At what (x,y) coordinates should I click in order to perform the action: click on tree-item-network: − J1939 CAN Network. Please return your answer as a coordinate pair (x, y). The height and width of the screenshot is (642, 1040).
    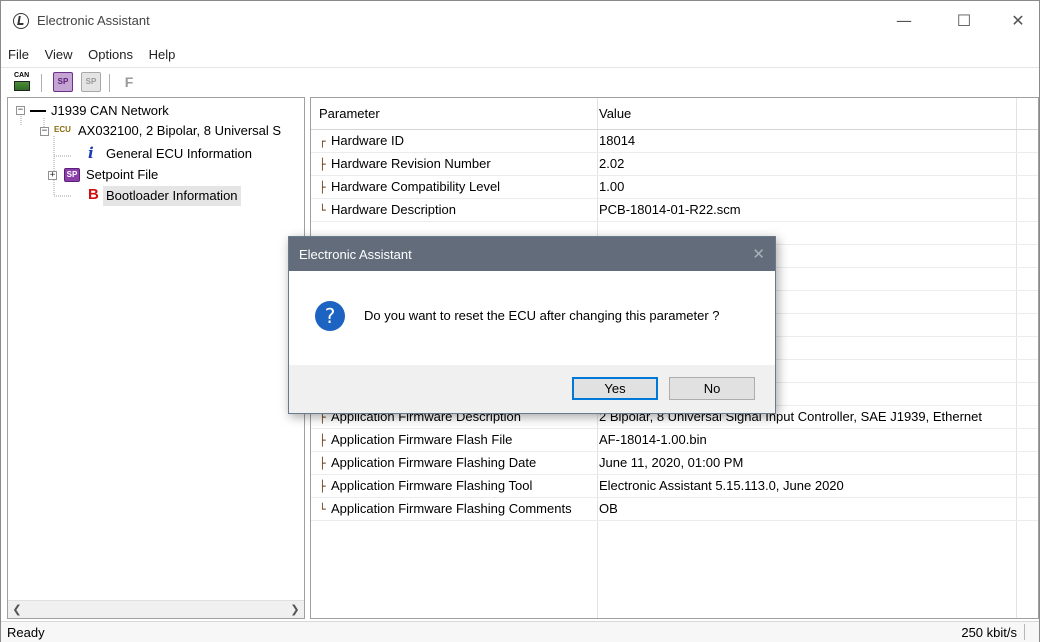
    Looking at the image, I should click on (156, 111).